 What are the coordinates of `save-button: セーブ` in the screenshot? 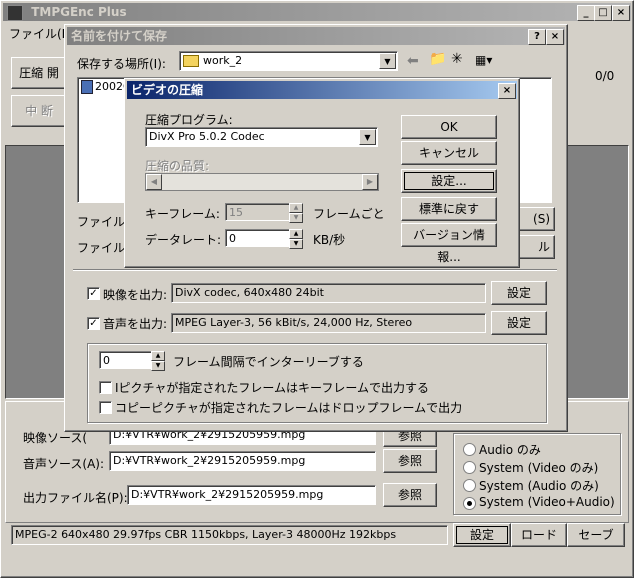 It's located at (596, 535).